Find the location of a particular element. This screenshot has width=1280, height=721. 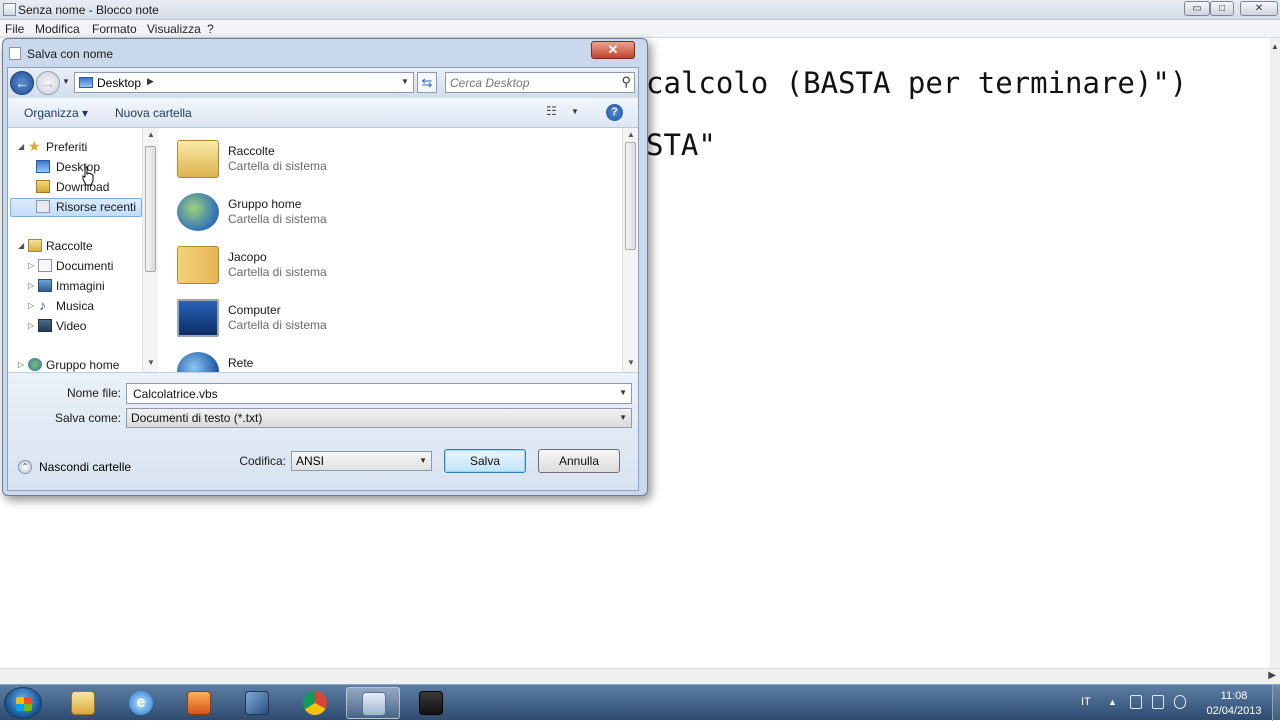

back-arrow-icon: ← is located at coordinates (22, 83).